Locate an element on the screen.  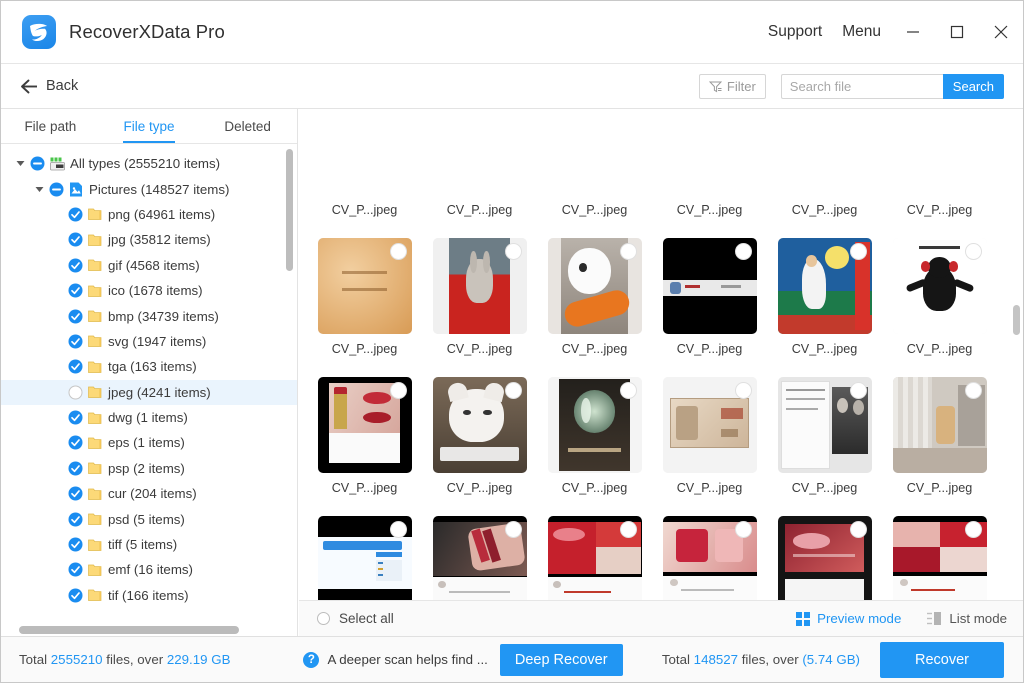
tree-node: All types (2555210 items) is located at coordinates (149, 163).